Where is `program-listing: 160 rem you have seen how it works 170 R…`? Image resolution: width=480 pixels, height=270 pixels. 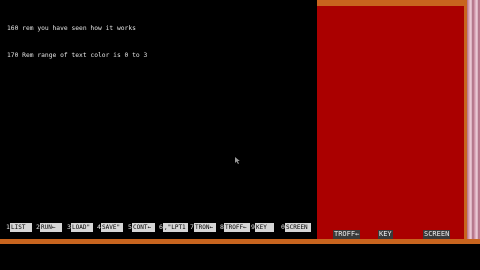
program-listing: 160 rem you have seen how it works 170 R… is located at coordinates (77, 42).